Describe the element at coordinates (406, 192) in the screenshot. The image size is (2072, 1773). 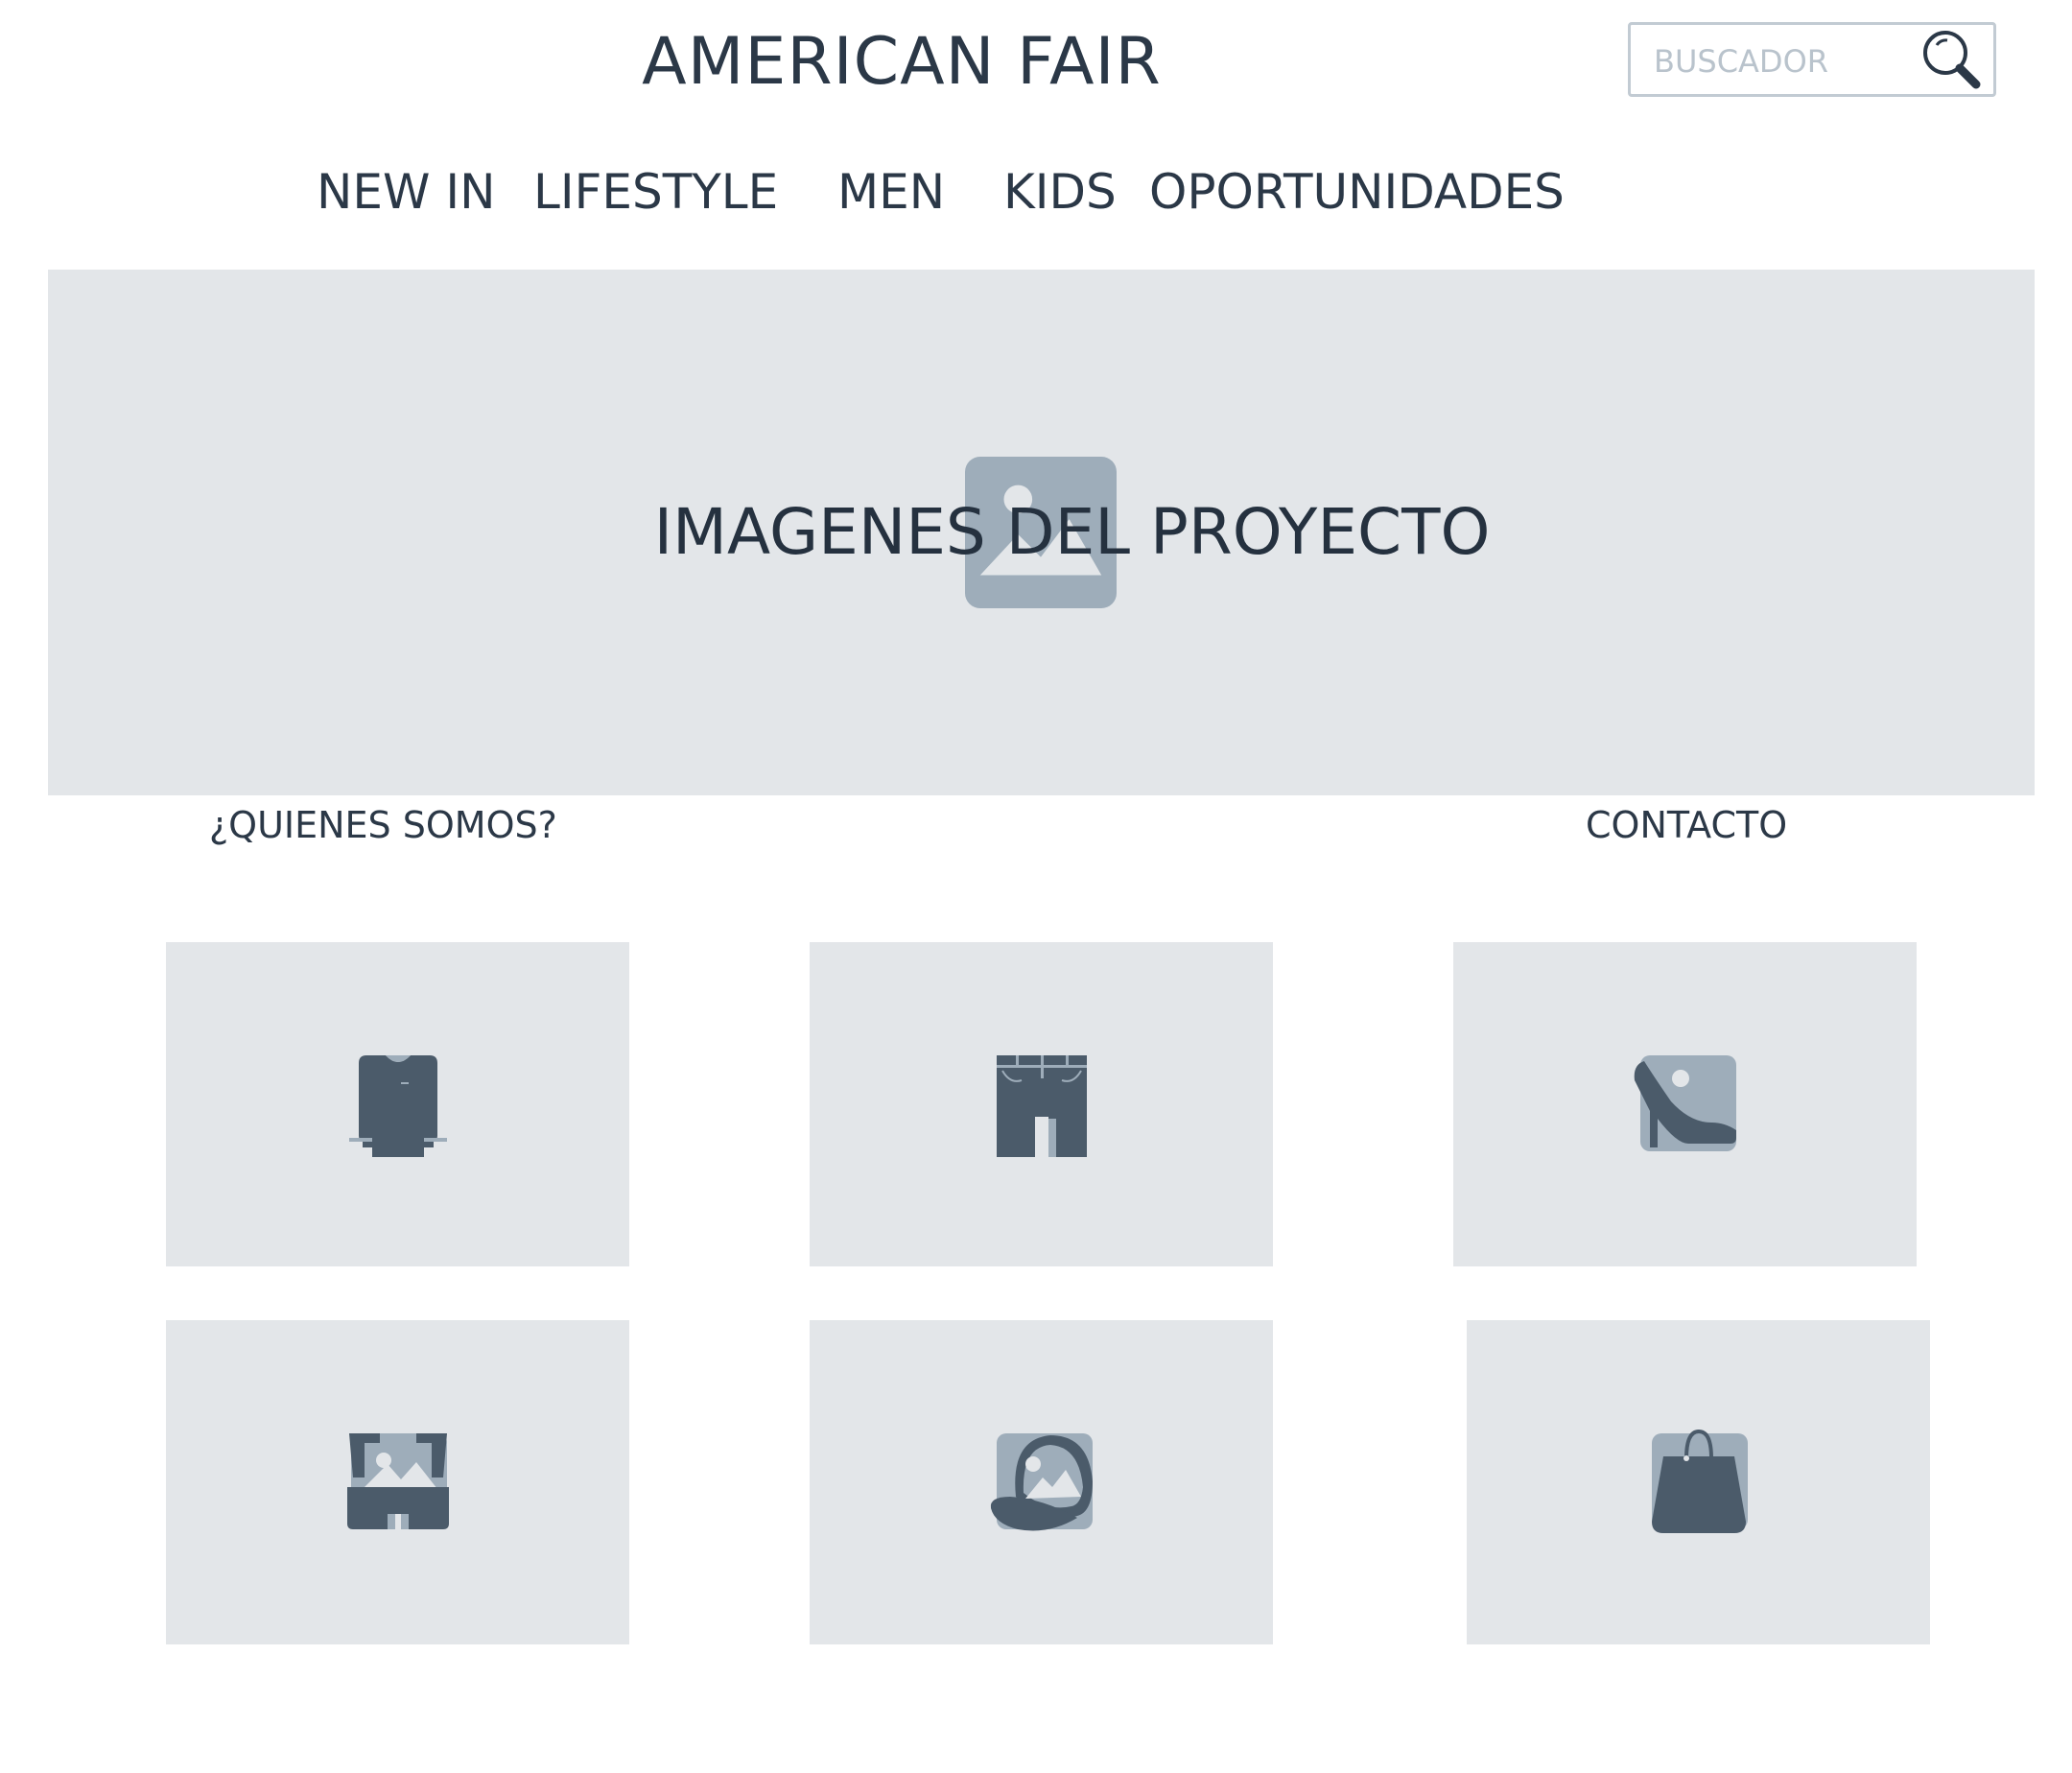
I see `nav-item-new-in: NEW IN` at that location.